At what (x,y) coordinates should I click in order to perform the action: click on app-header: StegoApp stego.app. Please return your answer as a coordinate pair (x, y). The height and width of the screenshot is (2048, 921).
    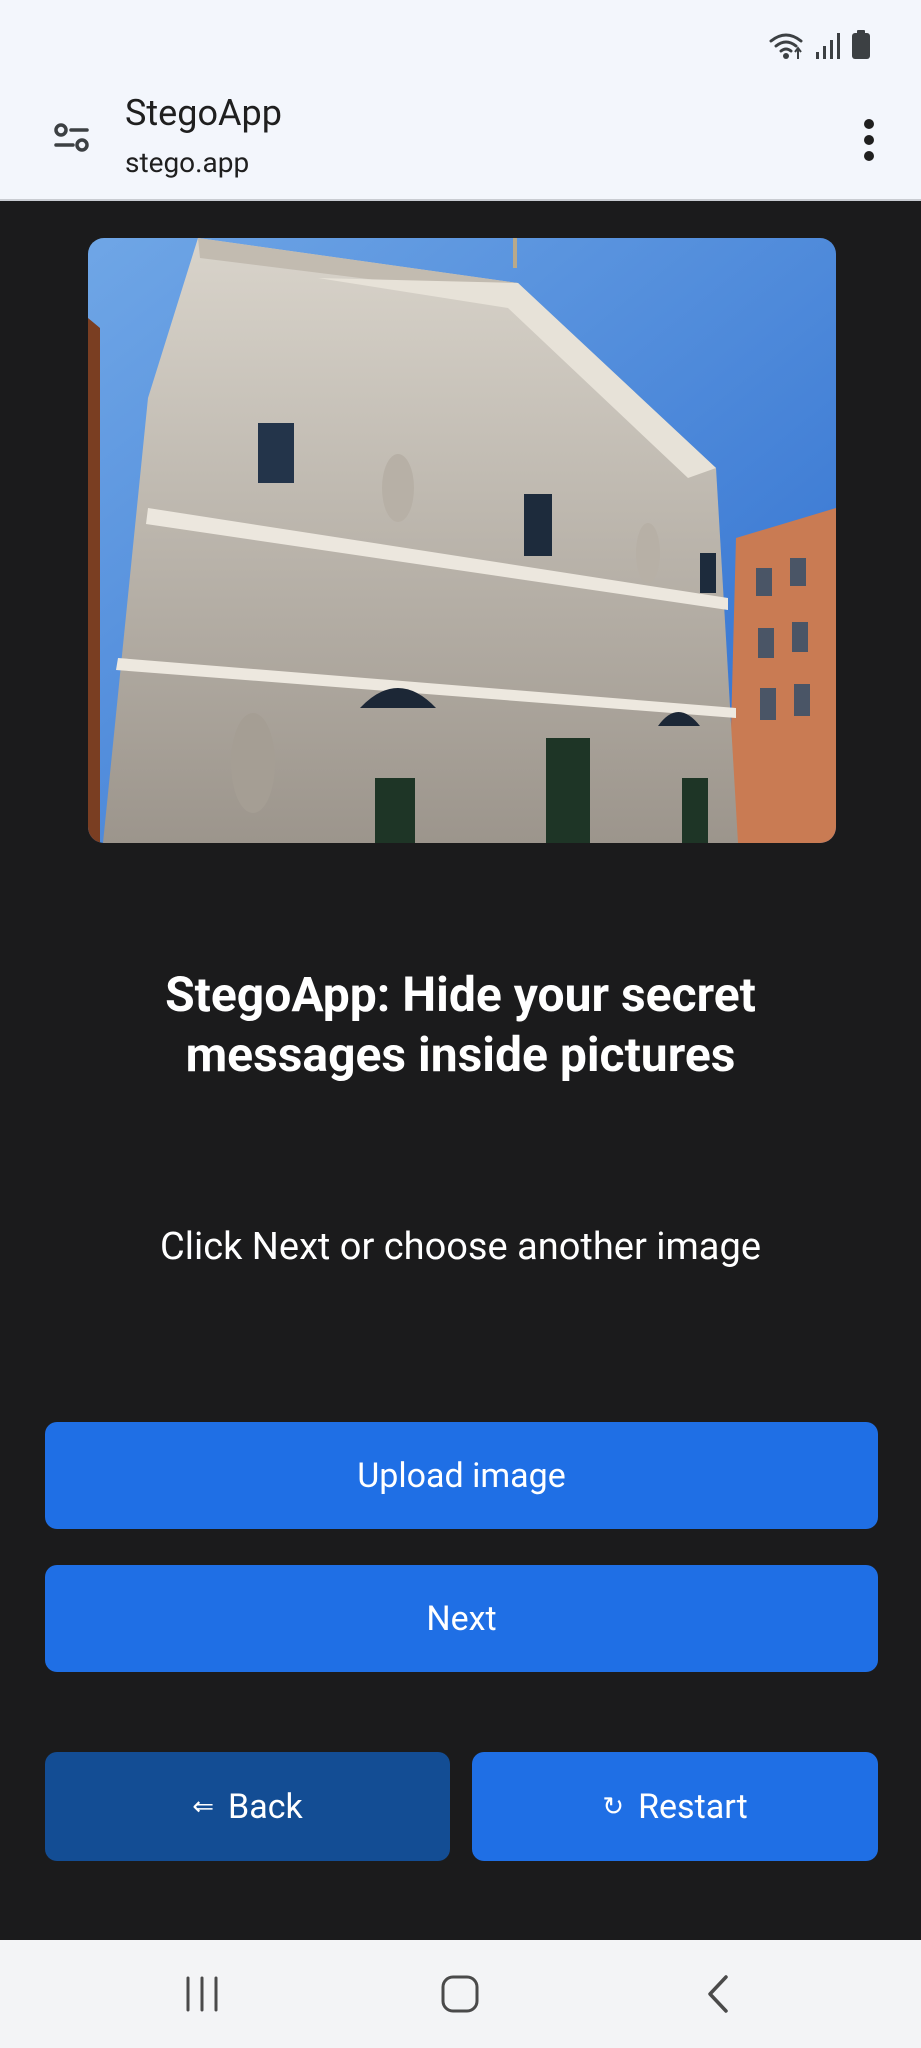
    Looking at the image, I should click on (460, 144).